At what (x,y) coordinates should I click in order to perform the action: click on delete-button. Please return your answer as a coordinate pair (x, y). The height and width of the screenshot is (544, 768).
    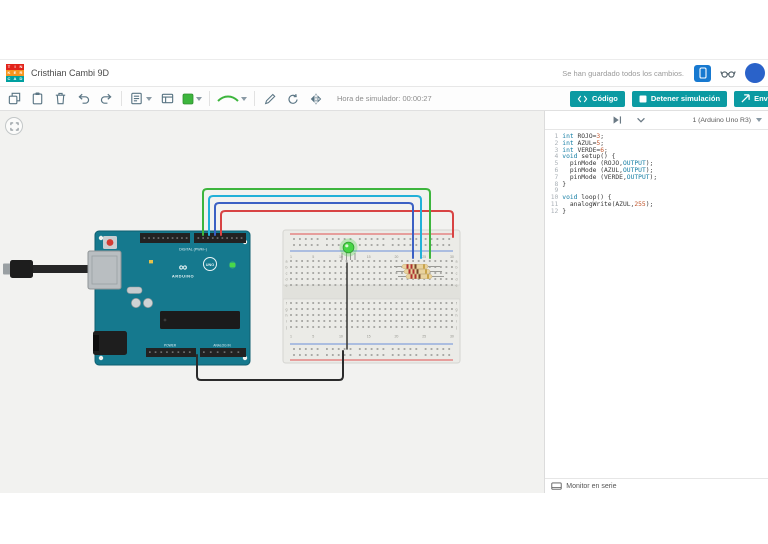
    Looking at the image, I should click on (60, 99).